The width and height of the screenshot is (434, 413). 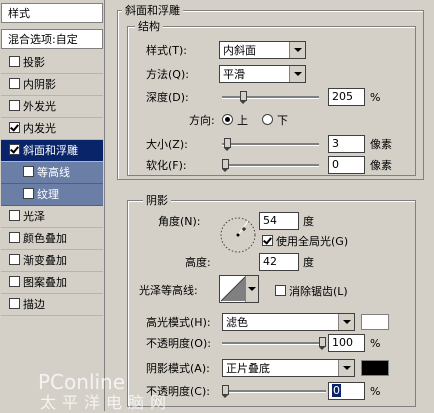 What do you see at coordinates (202, 120) in the screenshot?
I see `direction-label: 方向:` at bounding box center [202, 120].